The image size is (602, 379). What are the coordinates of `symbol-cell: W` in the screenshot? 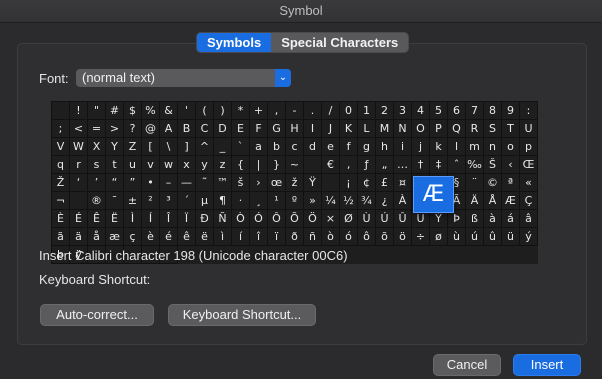 It's located at (79, 147).